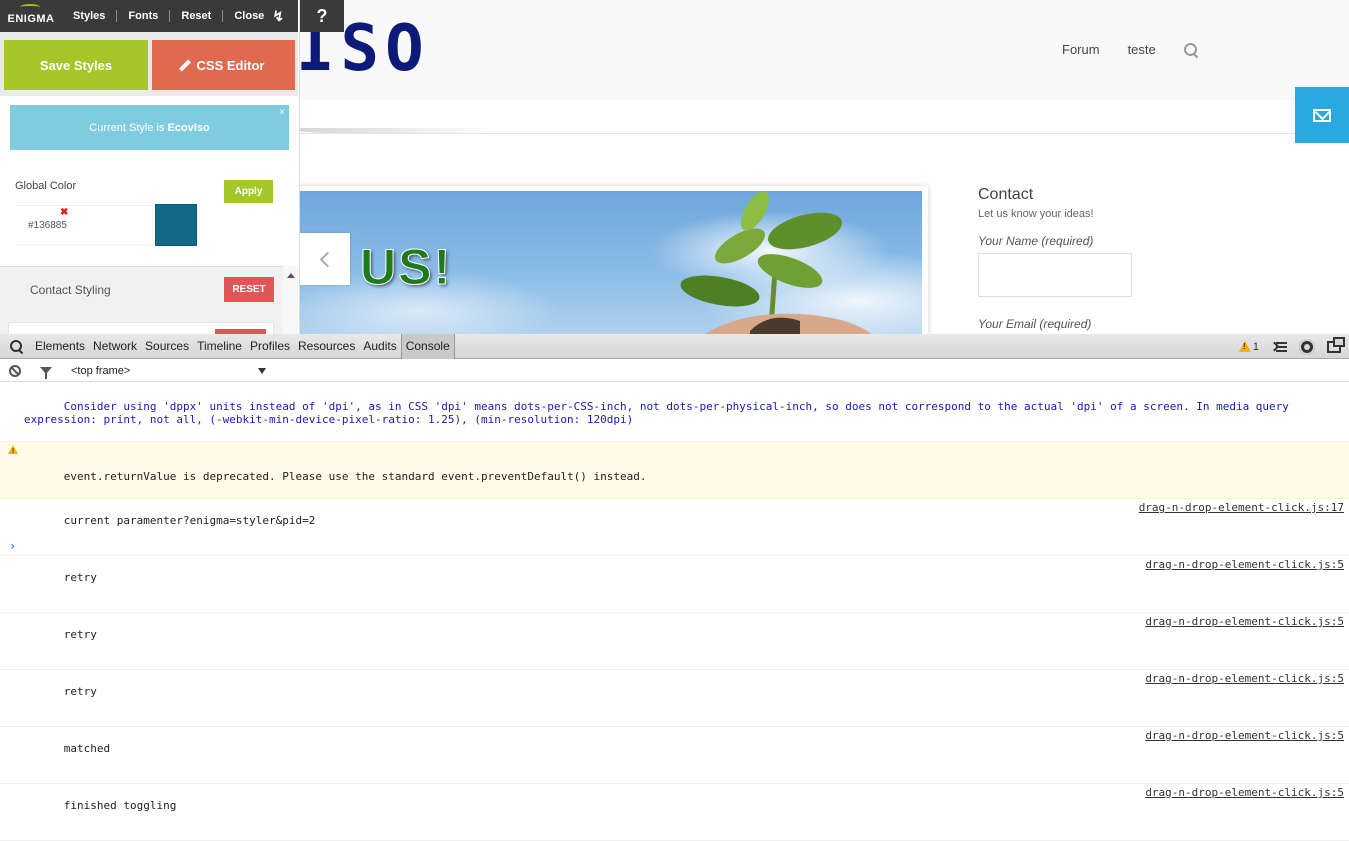 Image resolution: width=1349 pixels, height=841 pixels. What do you see at coordinates (278, 16) in the screenshot?
I see `lightning-icon: ↯` at bounding box center [278, 16].